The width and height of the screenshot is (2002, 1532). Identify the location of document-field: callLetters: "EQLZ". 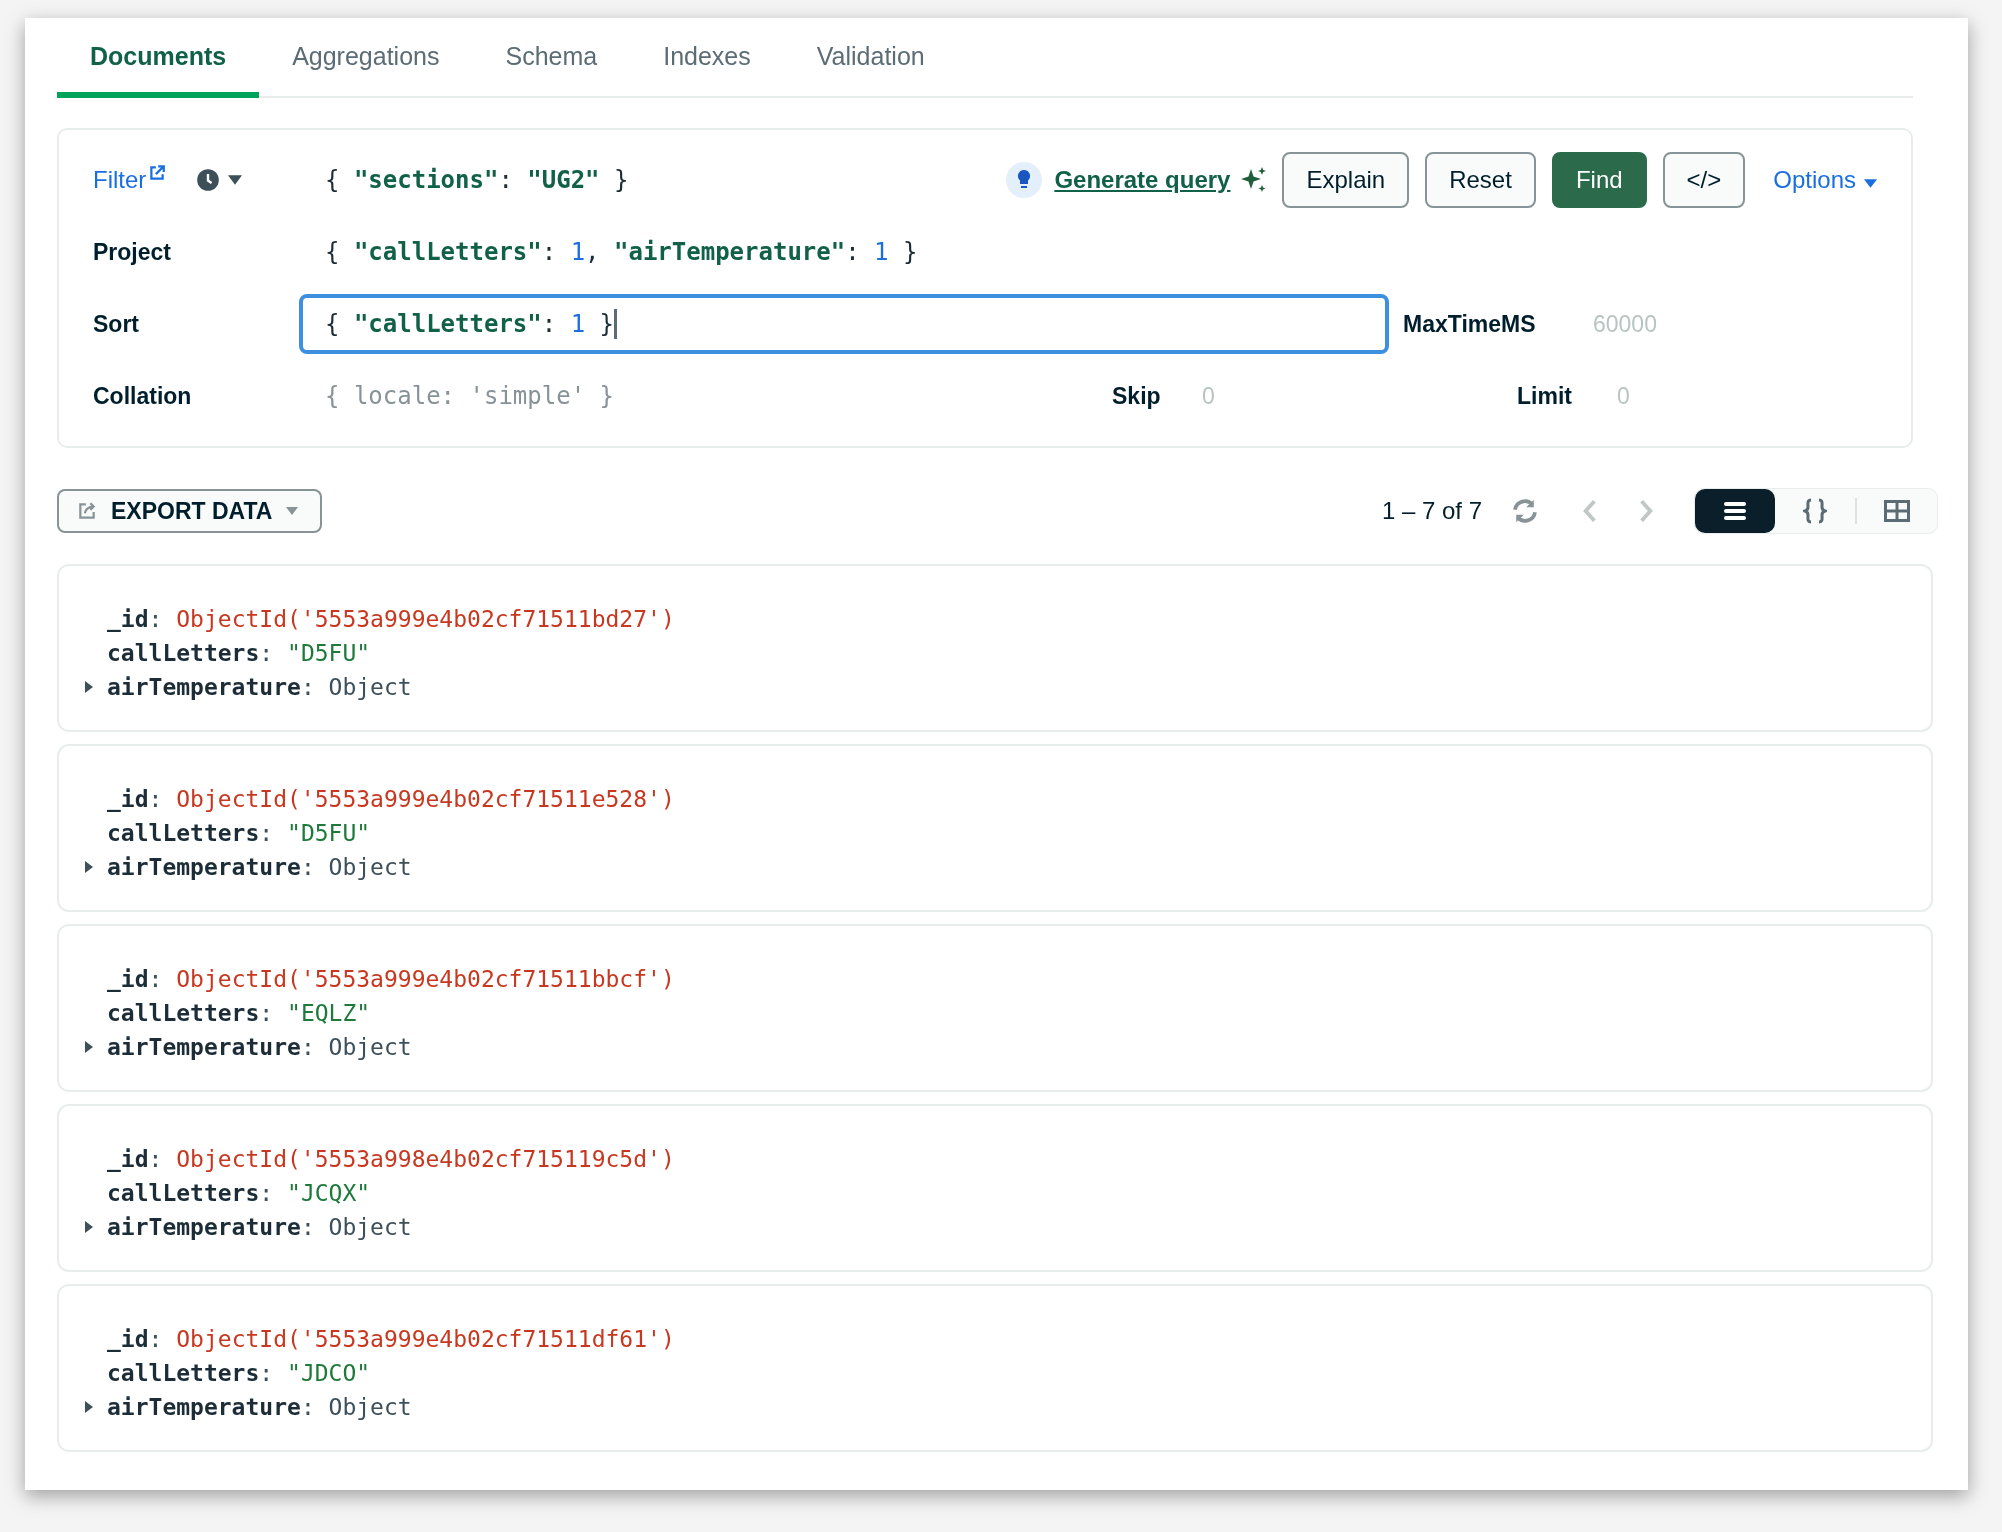
(239, 1013).